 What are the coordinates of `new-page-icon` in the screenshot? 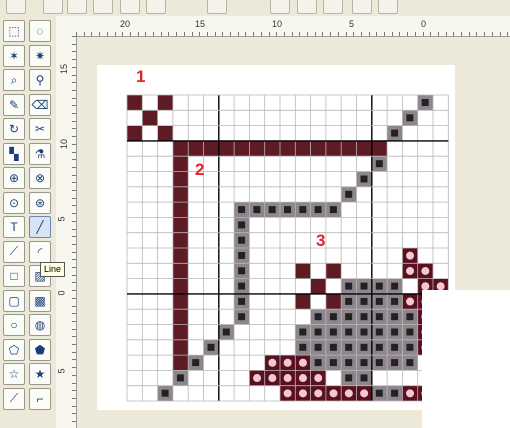 It's located at (53, 7).